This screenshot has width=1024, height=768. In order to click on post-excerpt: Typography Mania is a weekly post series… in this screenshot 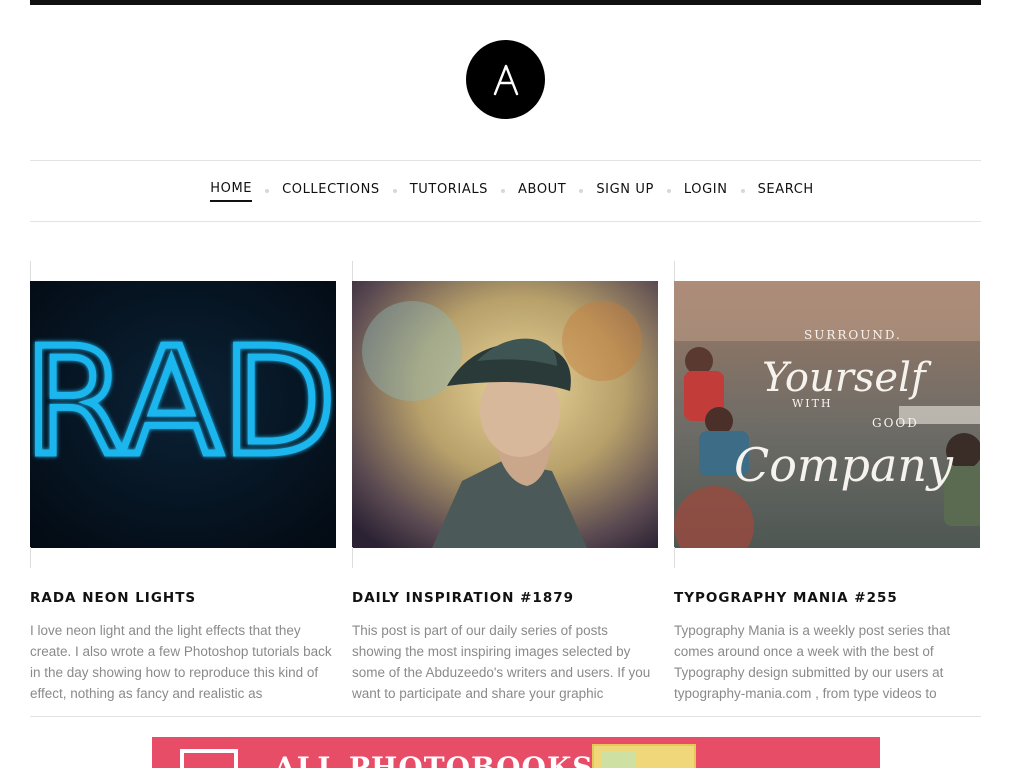, I will do `click(812, 662)`.